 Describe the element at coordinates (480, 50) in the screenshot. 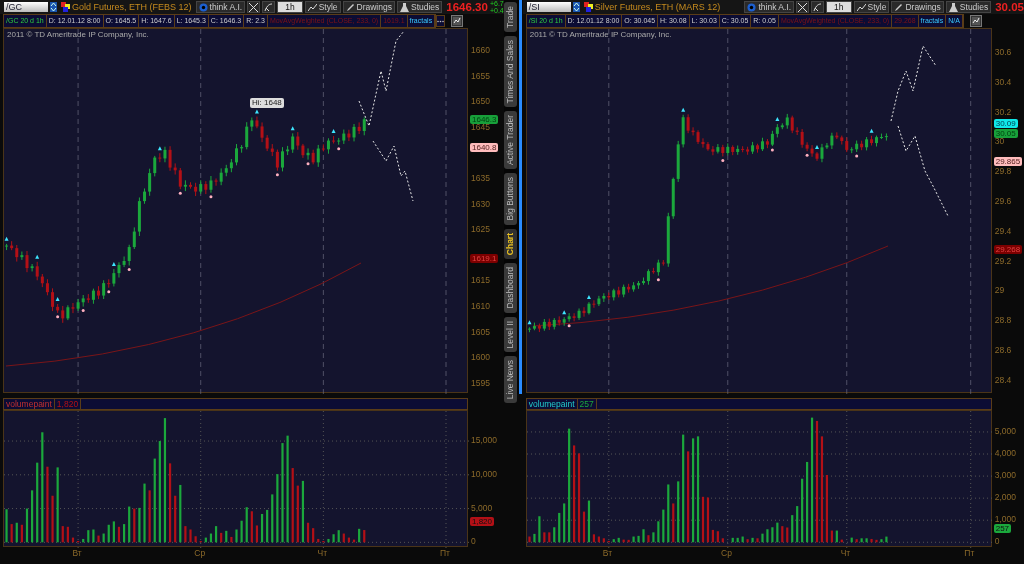

I see `price-axis-label: 1660` at that location.